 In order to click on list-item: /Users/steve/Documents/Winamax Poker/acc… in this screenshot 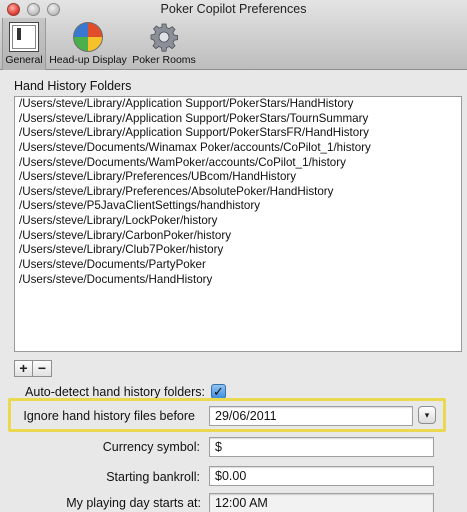, I will do `click(238, 148)`.